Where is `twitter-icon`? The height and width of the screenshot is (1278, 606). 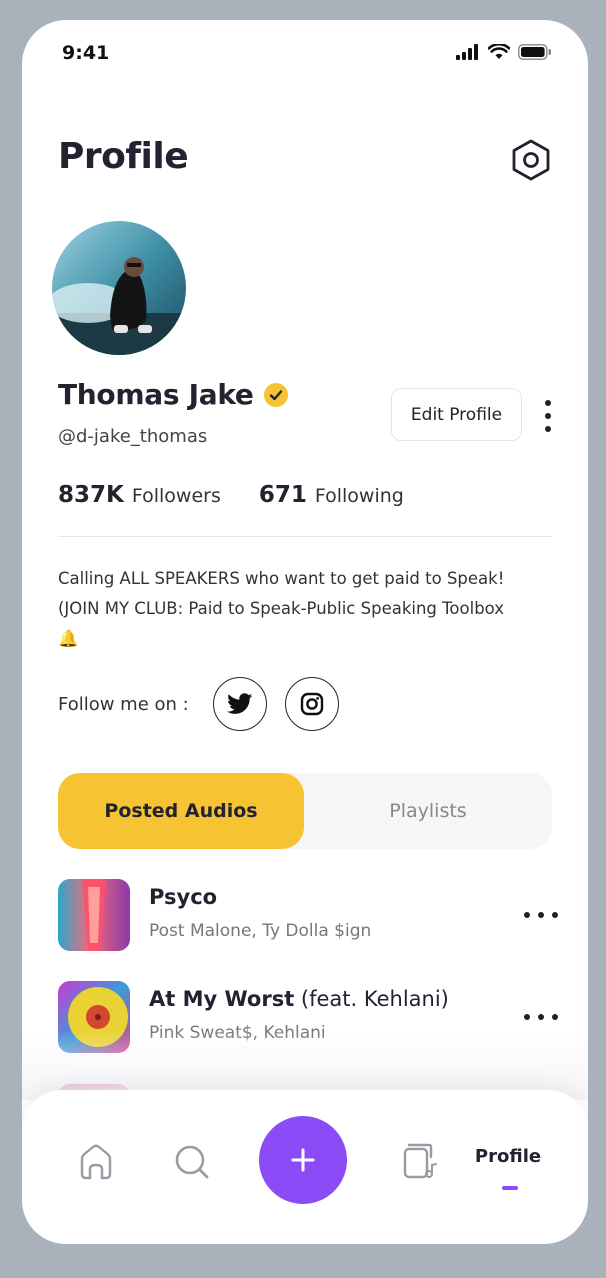
twitter-icon is located at coordinates (239, 703).